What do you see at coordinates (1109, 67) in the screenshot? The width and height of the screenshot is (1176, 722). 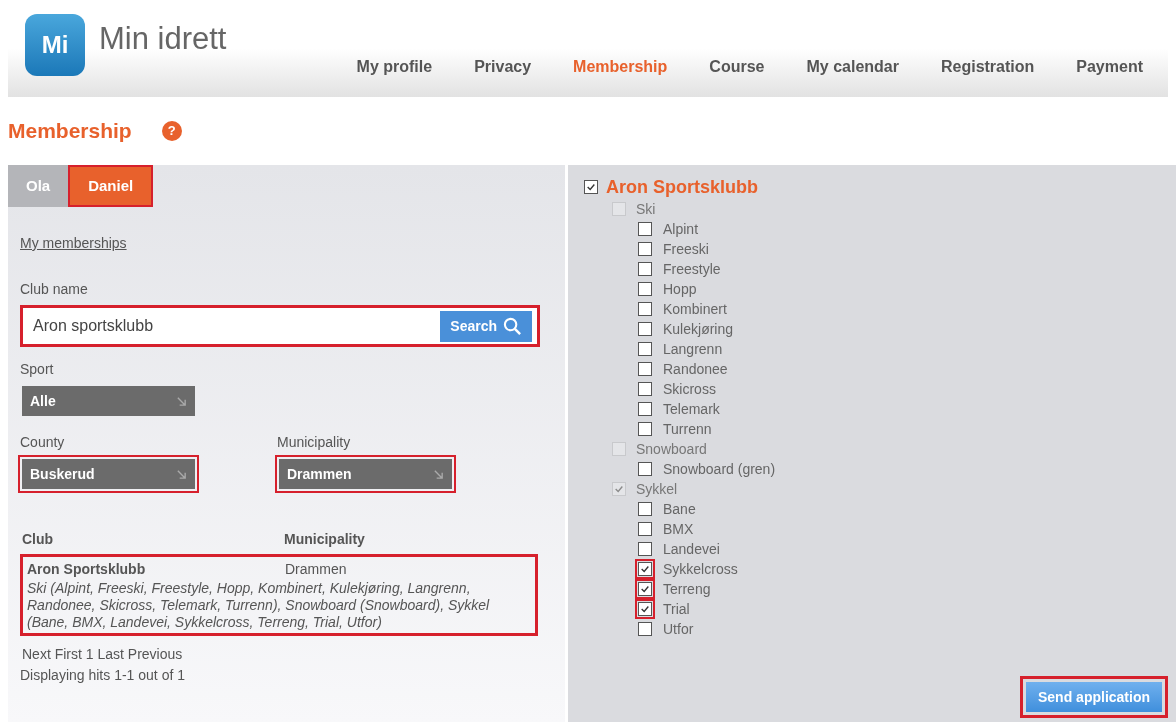 I see `nav-tab: Payment` at bounding box center [1109, 67].